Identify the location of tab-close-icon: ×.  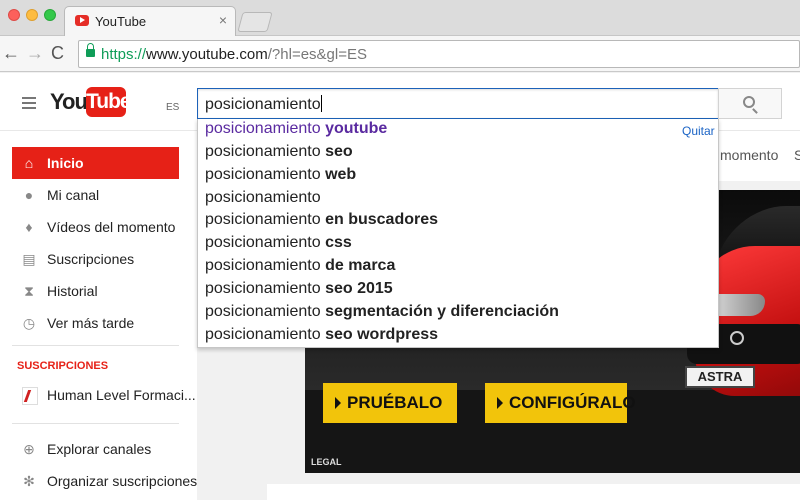
(223, 20).